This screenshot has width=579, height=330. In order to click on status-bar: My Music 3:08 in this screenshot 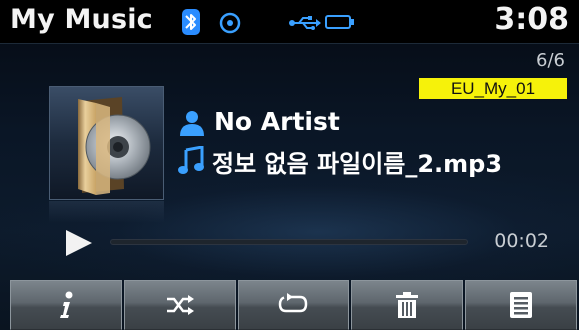, I will do `click(289, 22)`.